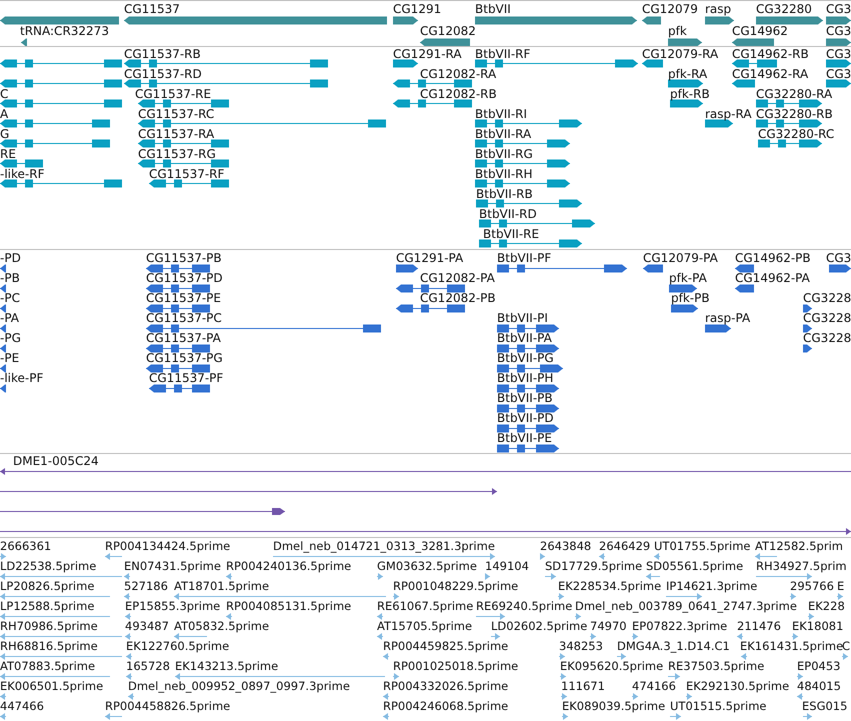 This screenshot has height=721, width=851. Describe the element at coordinates (566, 546) in the screenshot. I see `feature-label: 2643848` at that location.